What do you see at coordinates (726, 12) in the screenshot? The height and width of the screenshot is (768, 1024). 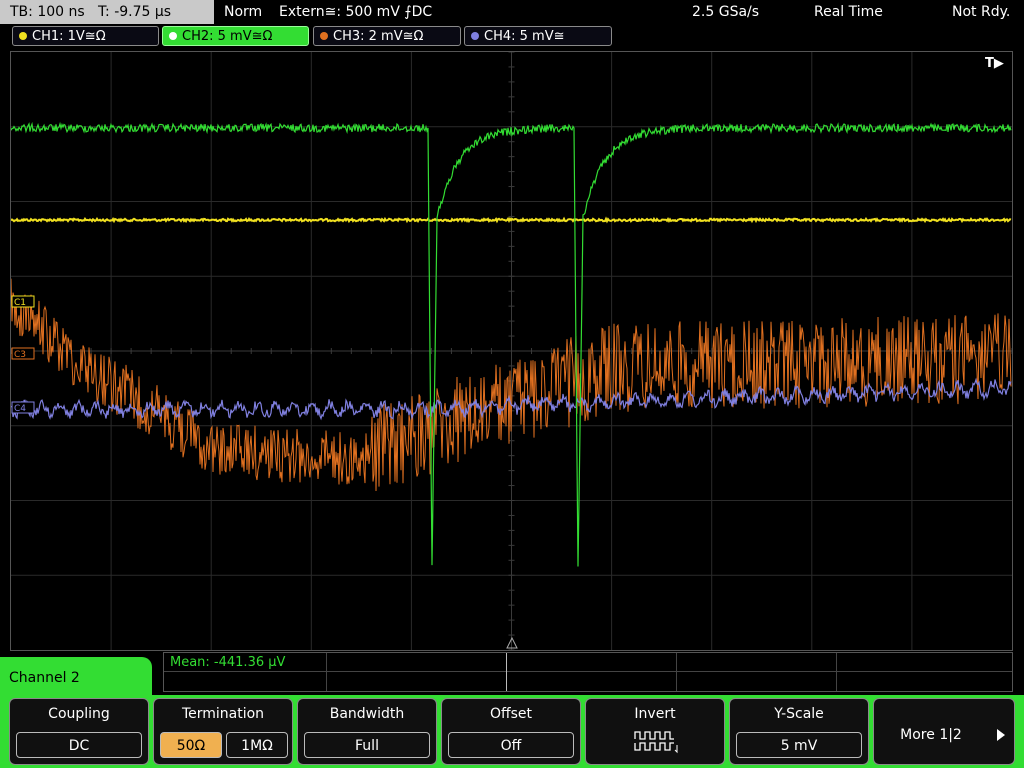 I see `sample-rate: 2.5 GSa/s` at bounding box center [726, 12].